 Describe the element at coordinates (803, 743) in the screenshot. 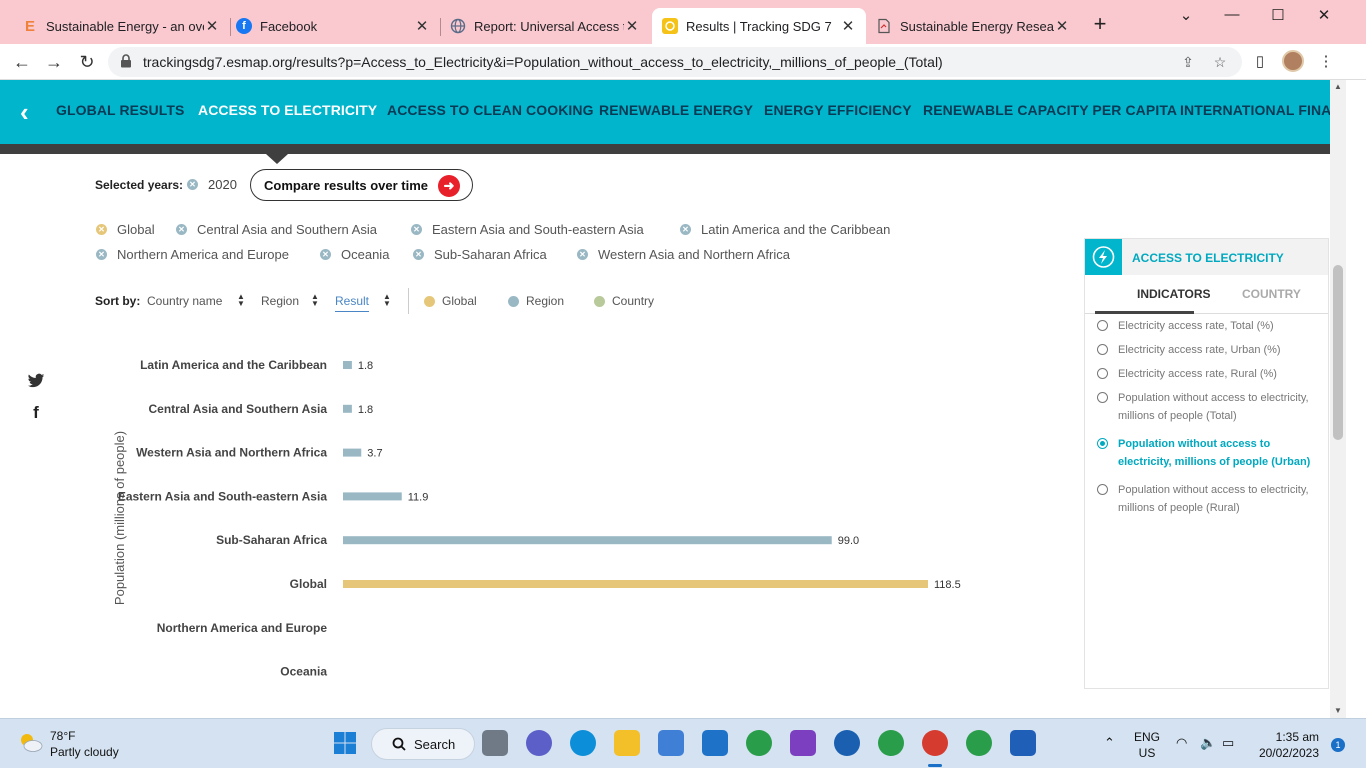

I see `visual-studio-icon` at that location.